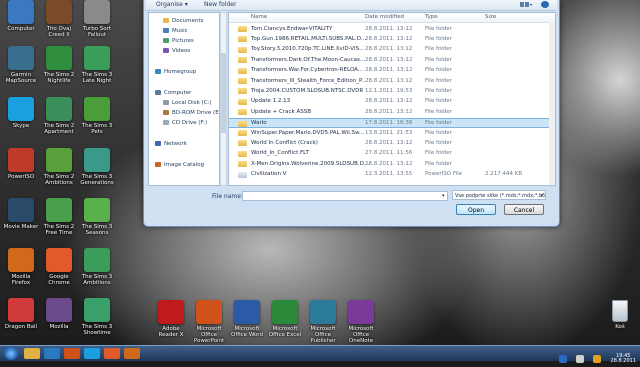 This screenshot has height=367, width=640. Describe the element at coordinates (175, 72) in the screenshot. I see `nav-item: Homegroup` at that location.